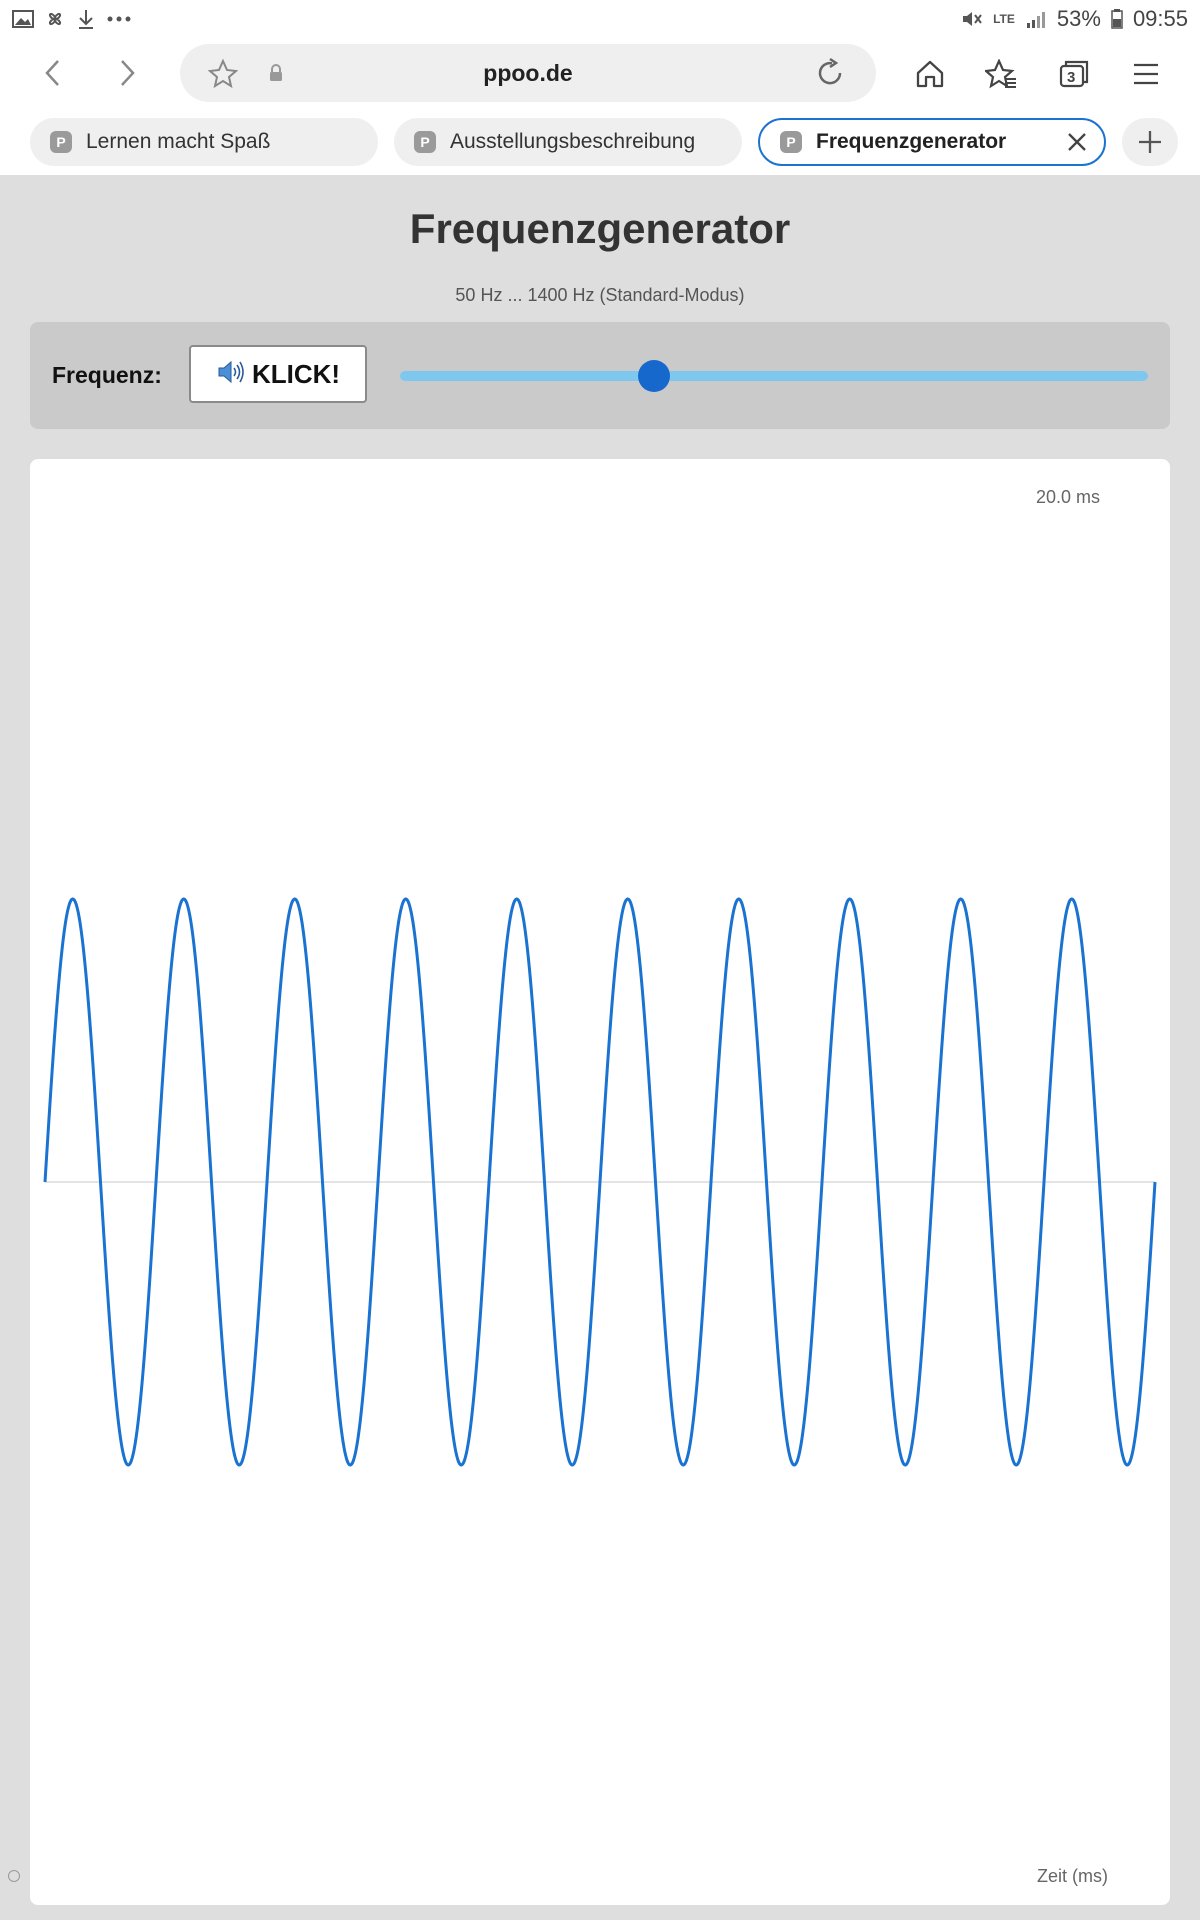 The width and height of the screenshot is (1200, 1920). What do you see at coordinates (86, 19) in the screenshot?
I see `download-icon` at bounding box center [86, 19].